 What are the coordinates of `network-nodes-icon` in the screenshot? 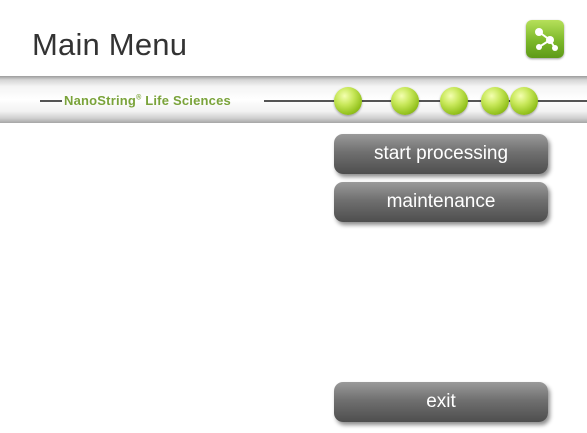 It's located at (545, 39).